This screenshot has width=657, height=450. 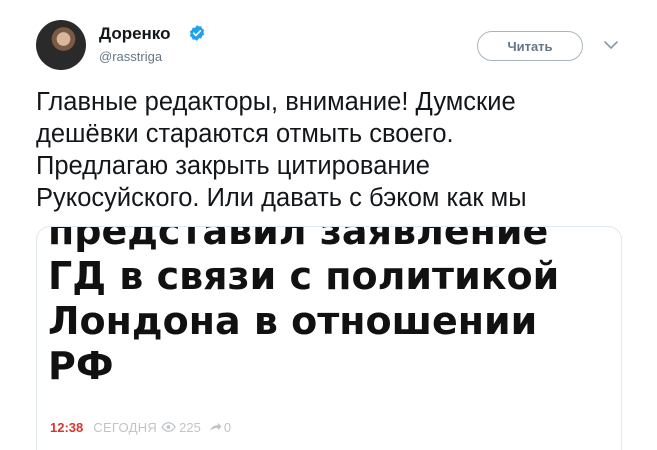 I want to click on chevron-down-icon, so click(x=611, y=45).